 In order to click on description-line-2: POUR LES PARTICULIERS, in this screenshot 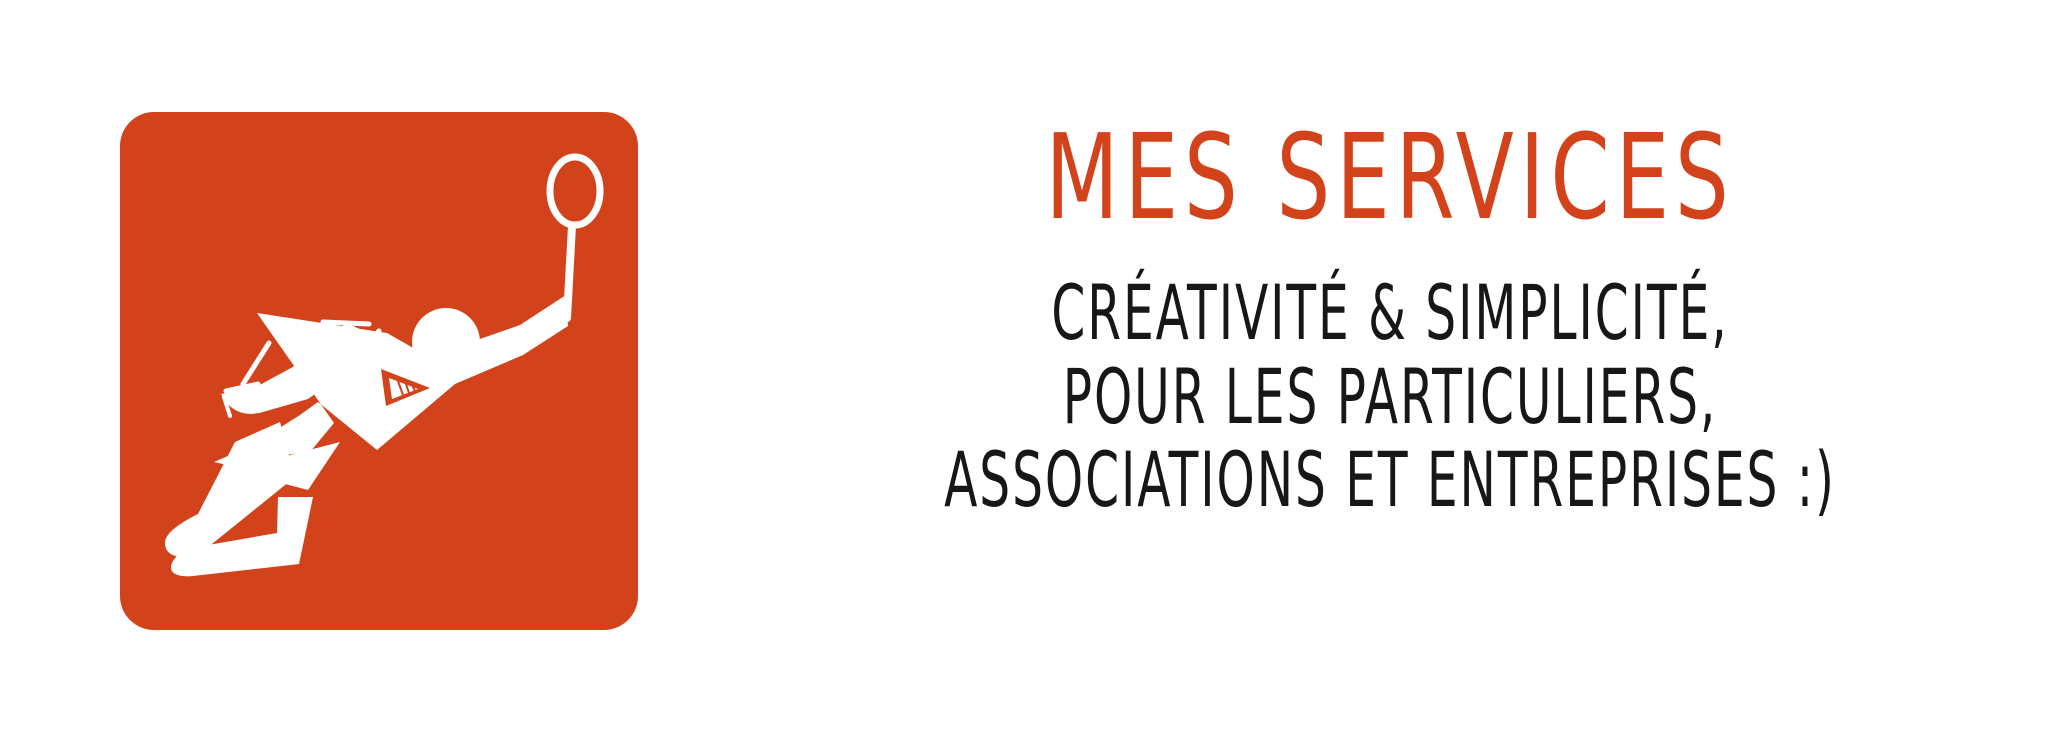, I will do `click(1390, 396)`.